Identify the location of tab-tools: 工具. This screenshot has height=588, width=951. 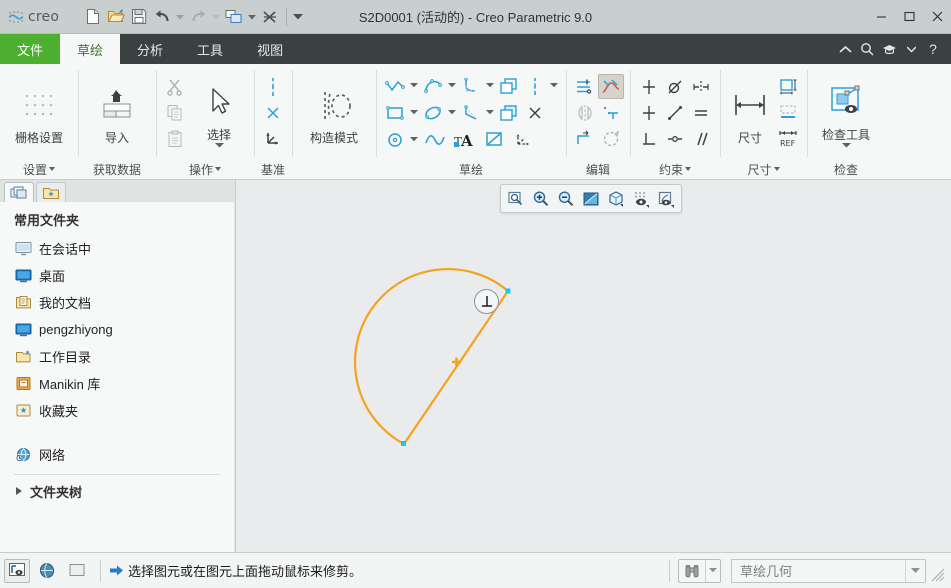
(210, 49).